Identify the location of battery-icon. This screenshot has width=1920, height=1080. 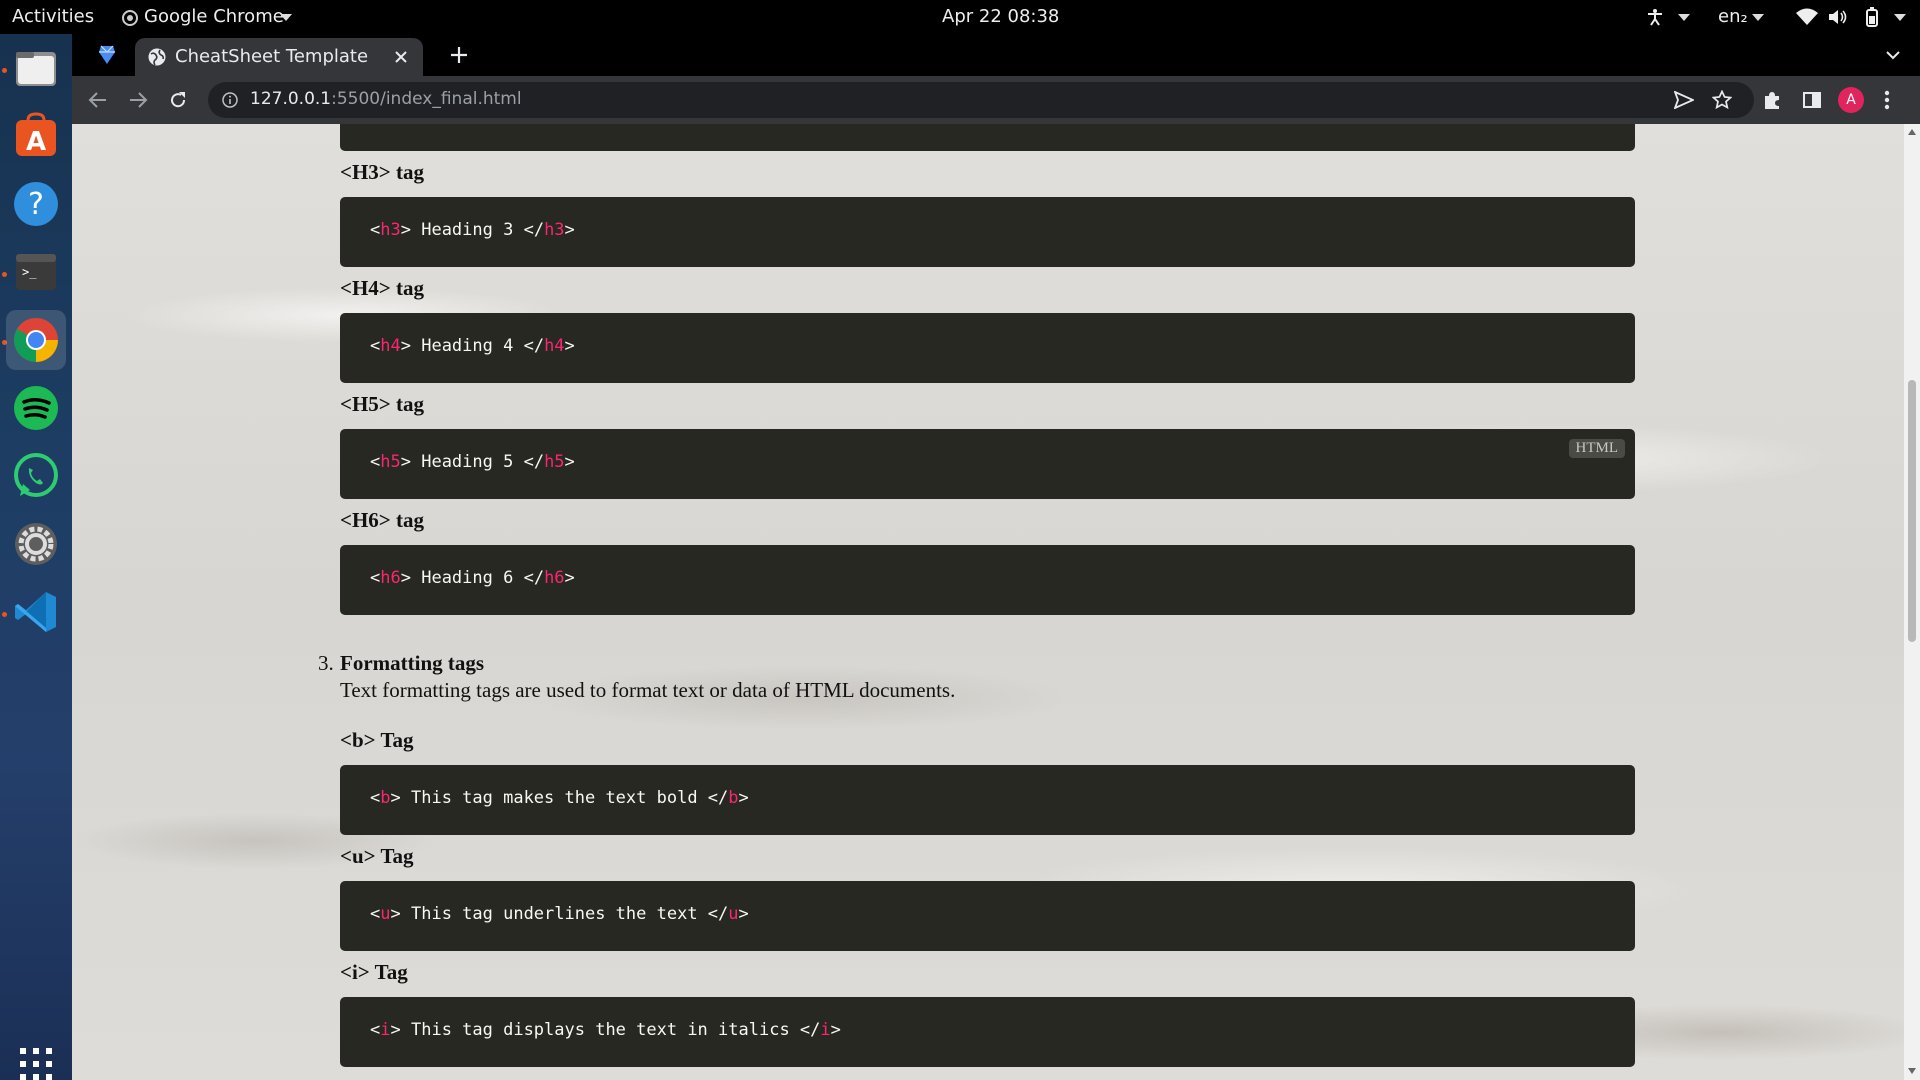
(1872, 17).